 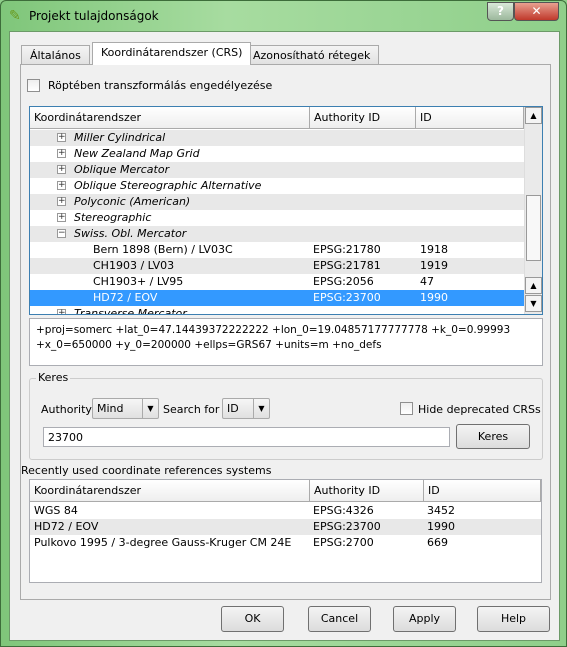 I want to click on help-button: Help, so click(x=513, y=619).